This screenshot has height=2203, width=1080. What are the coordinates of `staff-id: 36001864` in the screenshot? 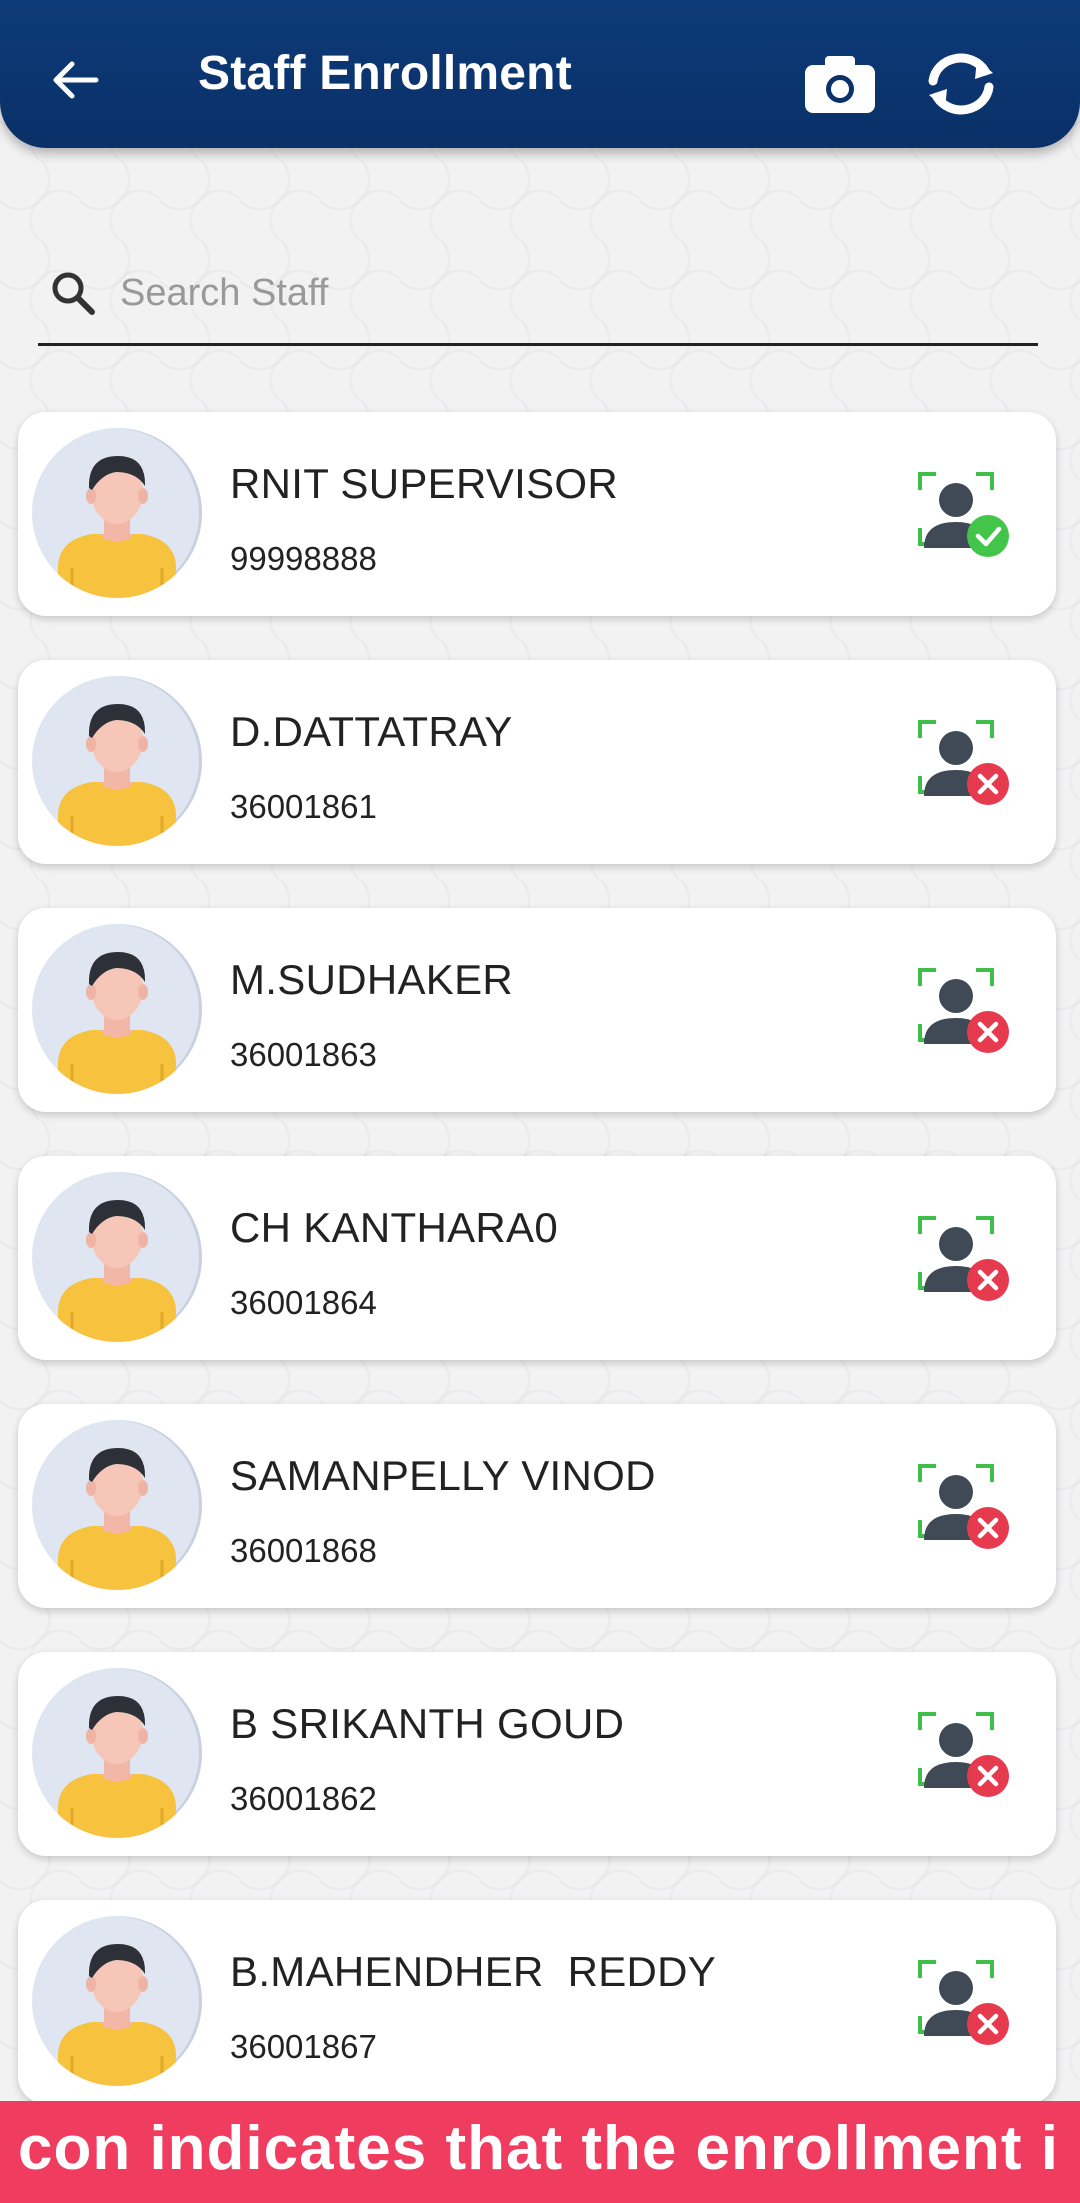 It's located at (303, 1302).